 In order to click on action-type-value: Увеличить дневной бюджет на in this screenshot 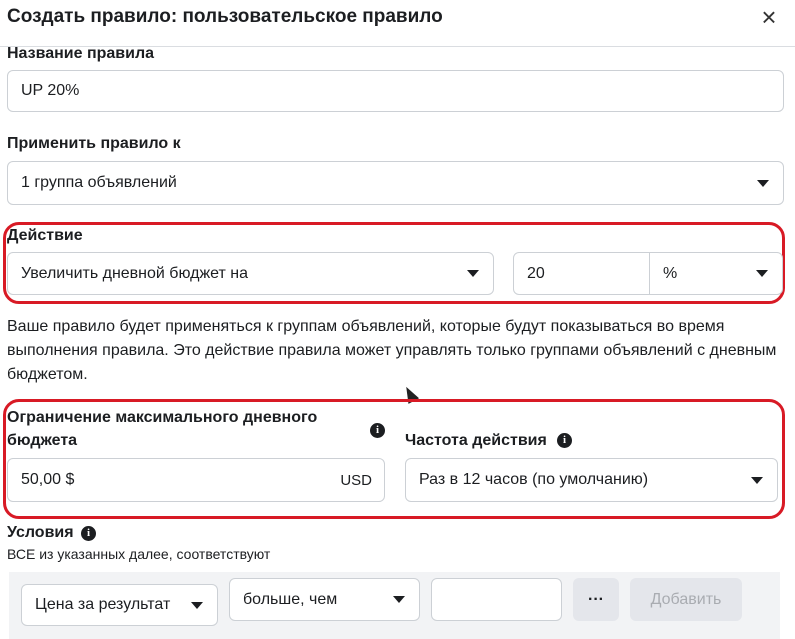, I will do `click(135, 273)`.